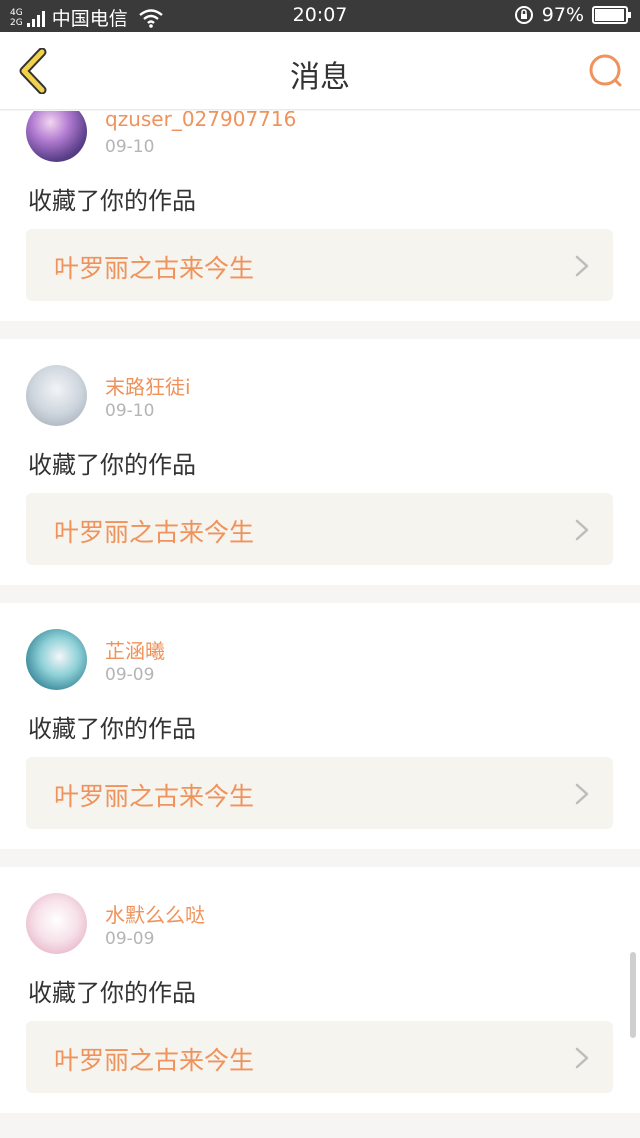  What do you see at coordinates (135, 649) in the screenshot?
I see `username: 芷涵曦` at bounding box center [135, 649].